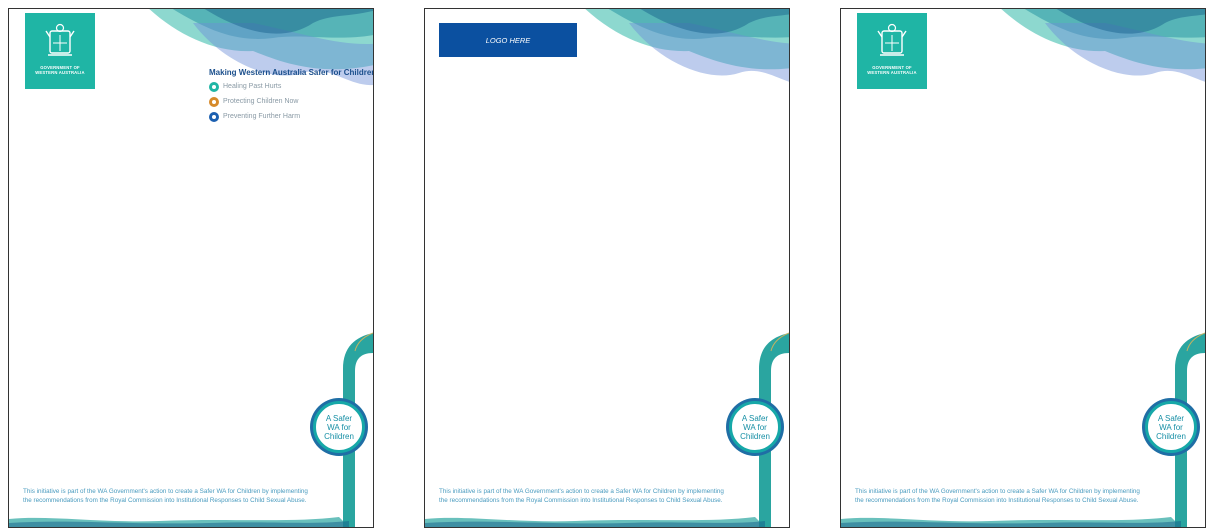  I want to click on healing-icon, so click(214, 86).